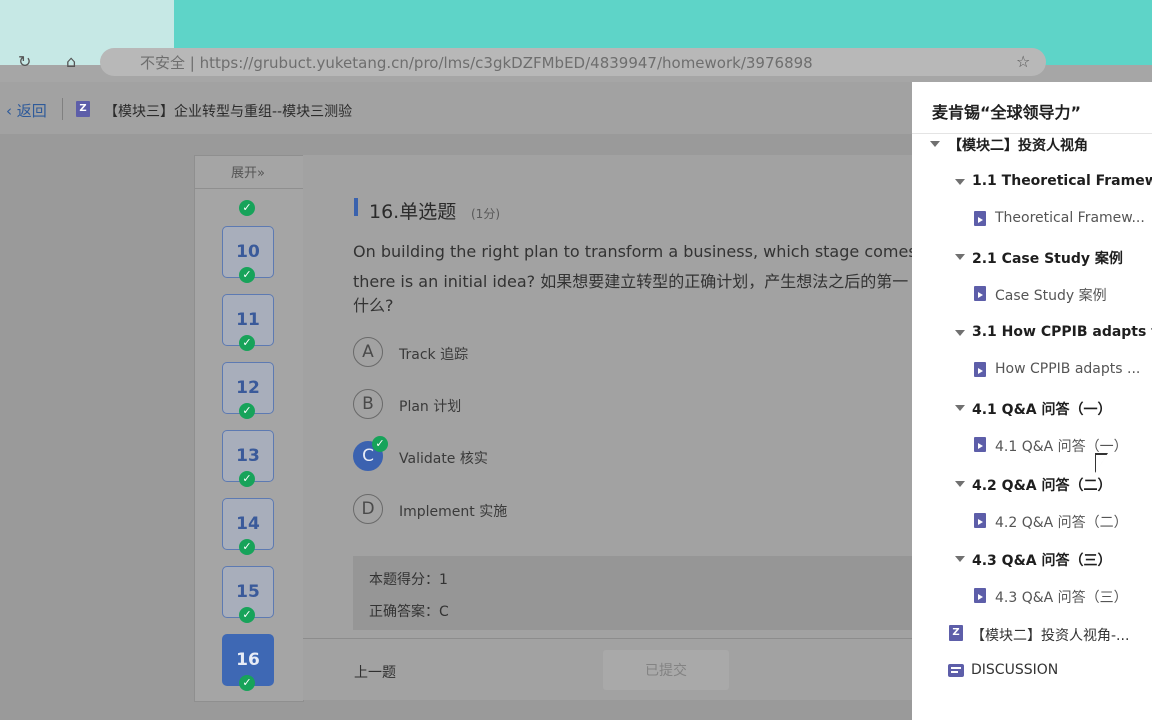 The height and width of the screenshot is (720, 1152). I want to click on sidebar-group-heading: 4.1 Q&A 问答（一）, so click(1042, 409).